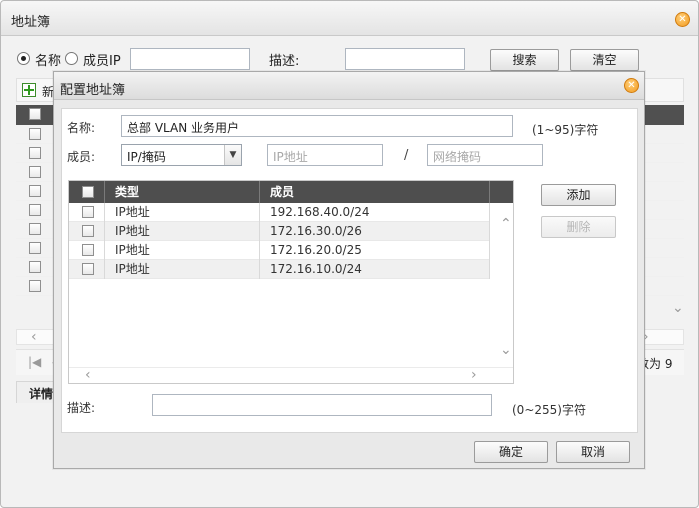  I want to click on table-row: IP地址 172.16.10.0/24, so click(279, 269).